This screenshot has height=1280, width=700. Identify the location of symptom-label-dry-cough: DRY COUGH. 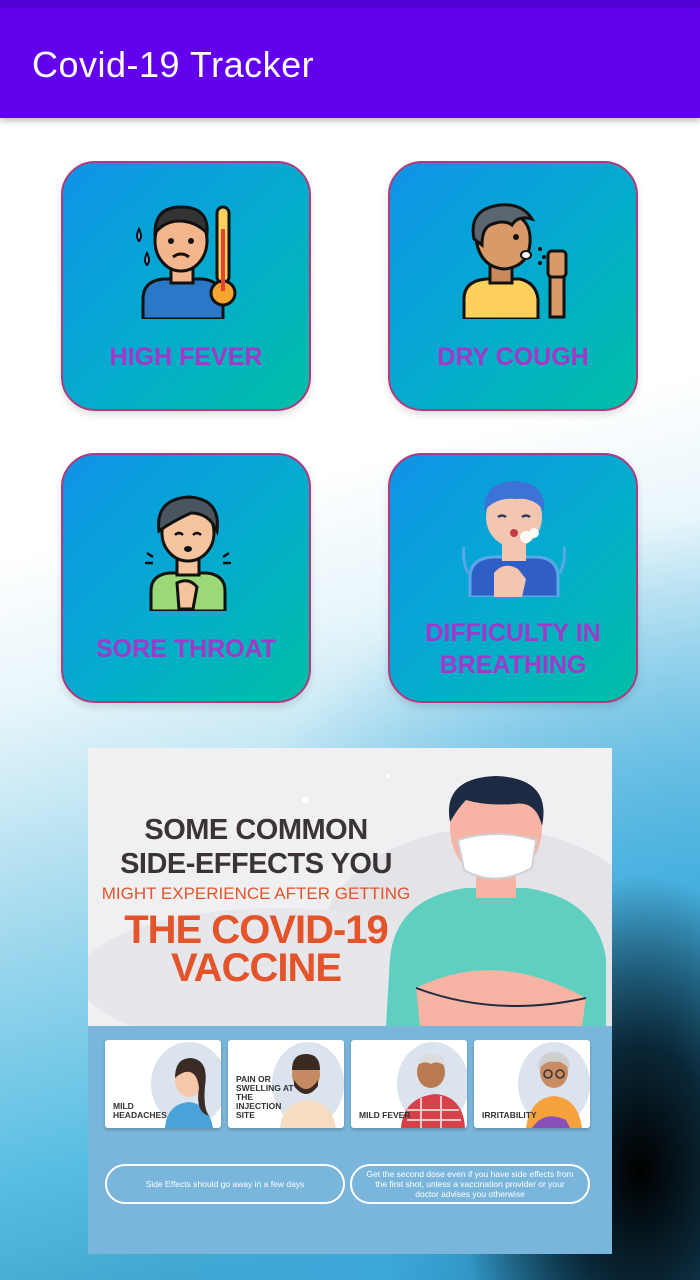
(513, 357).